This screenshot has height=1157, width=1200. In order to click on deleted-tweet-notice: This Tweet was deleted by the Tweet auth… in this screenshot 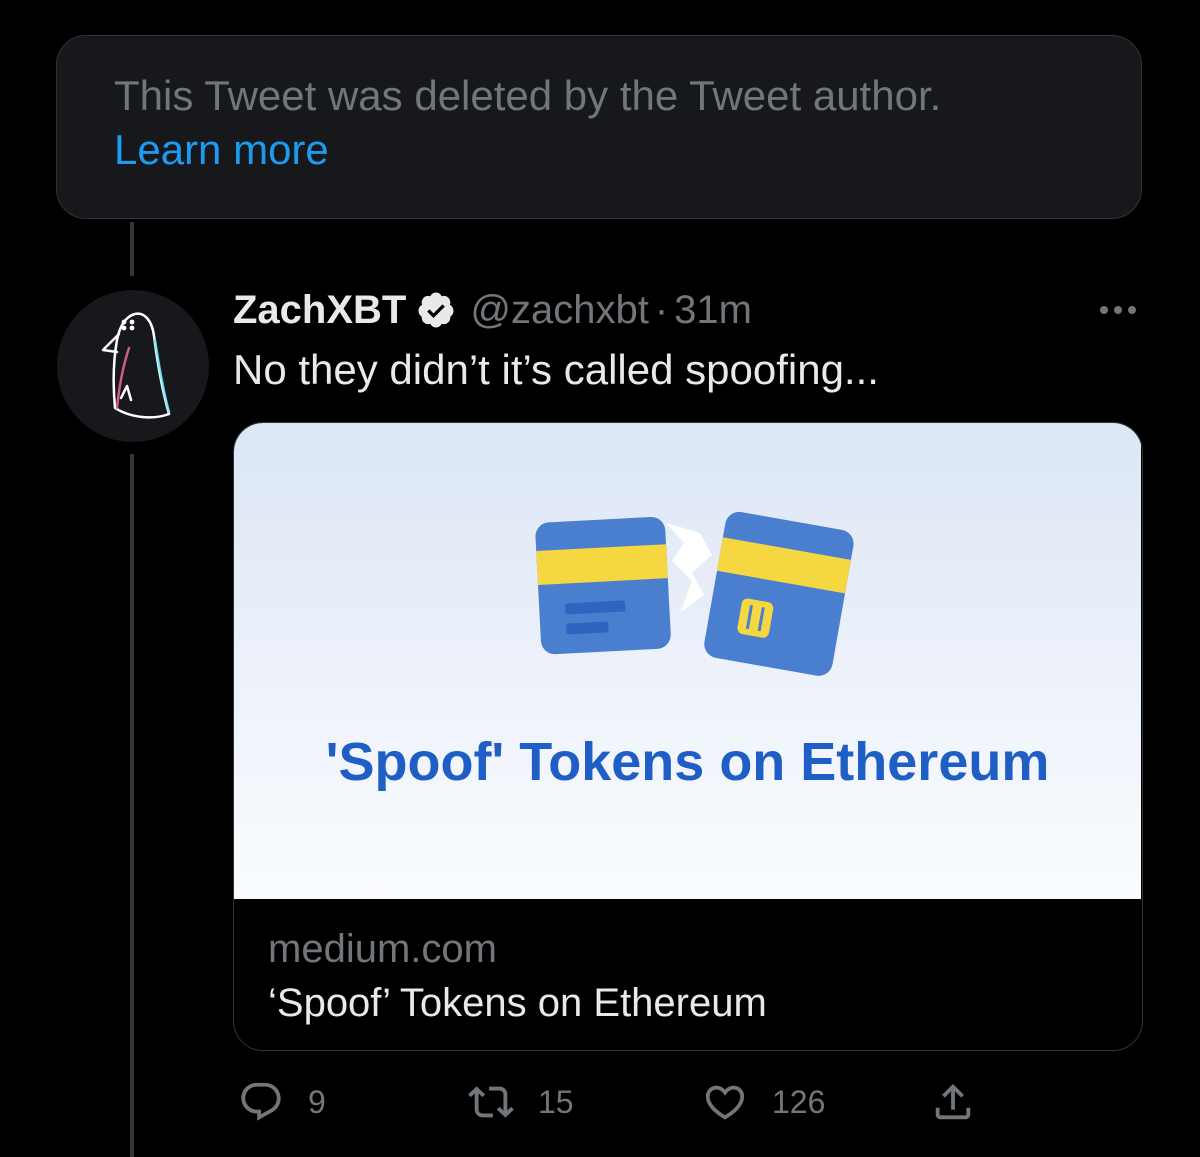, I will do `click(599, 127)`.